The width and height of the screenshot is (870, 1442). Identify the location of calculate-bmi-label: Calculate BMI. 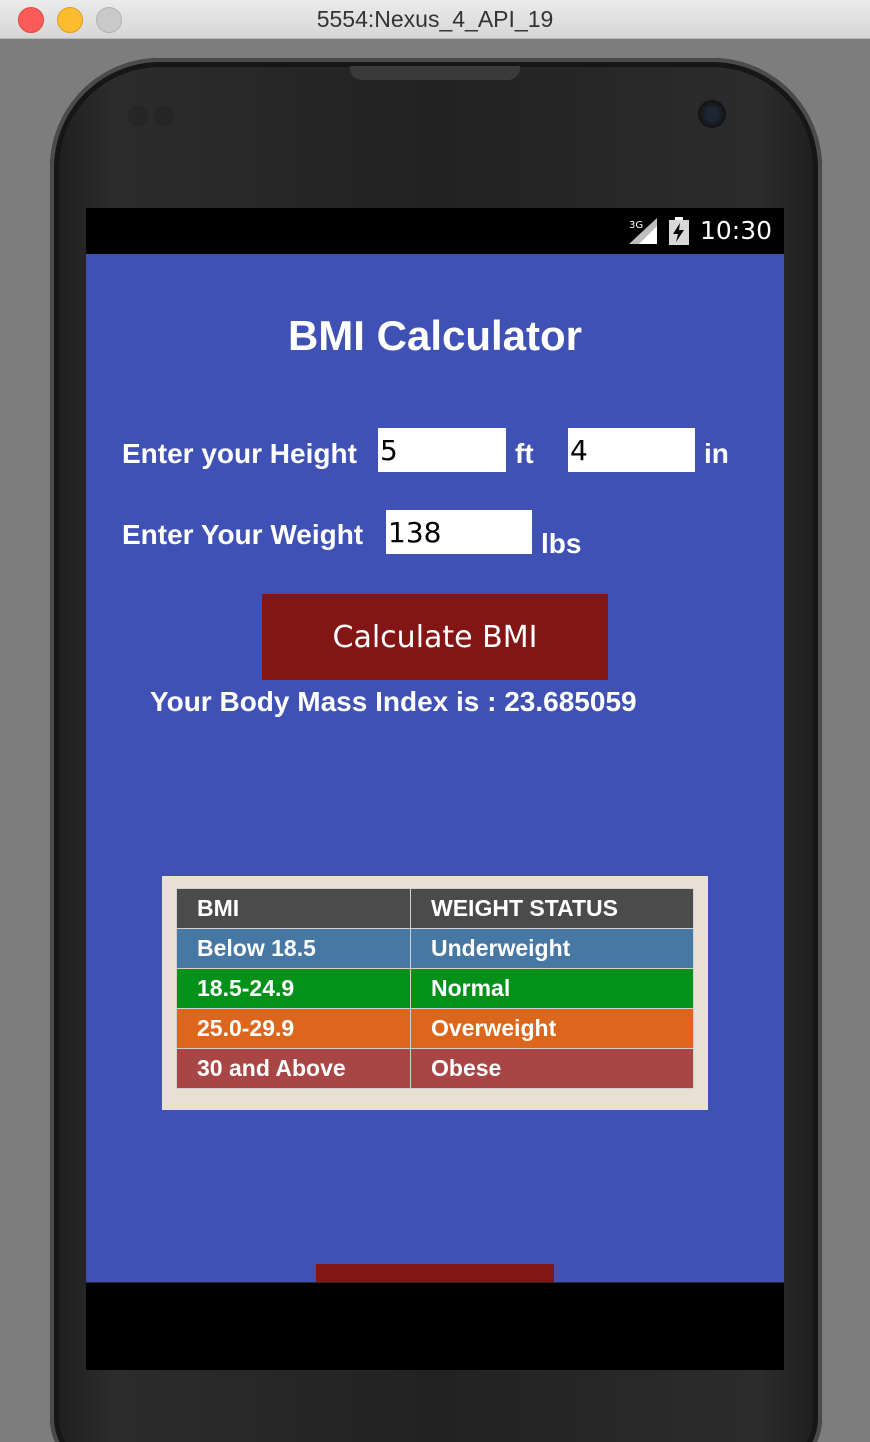
(435, 637).